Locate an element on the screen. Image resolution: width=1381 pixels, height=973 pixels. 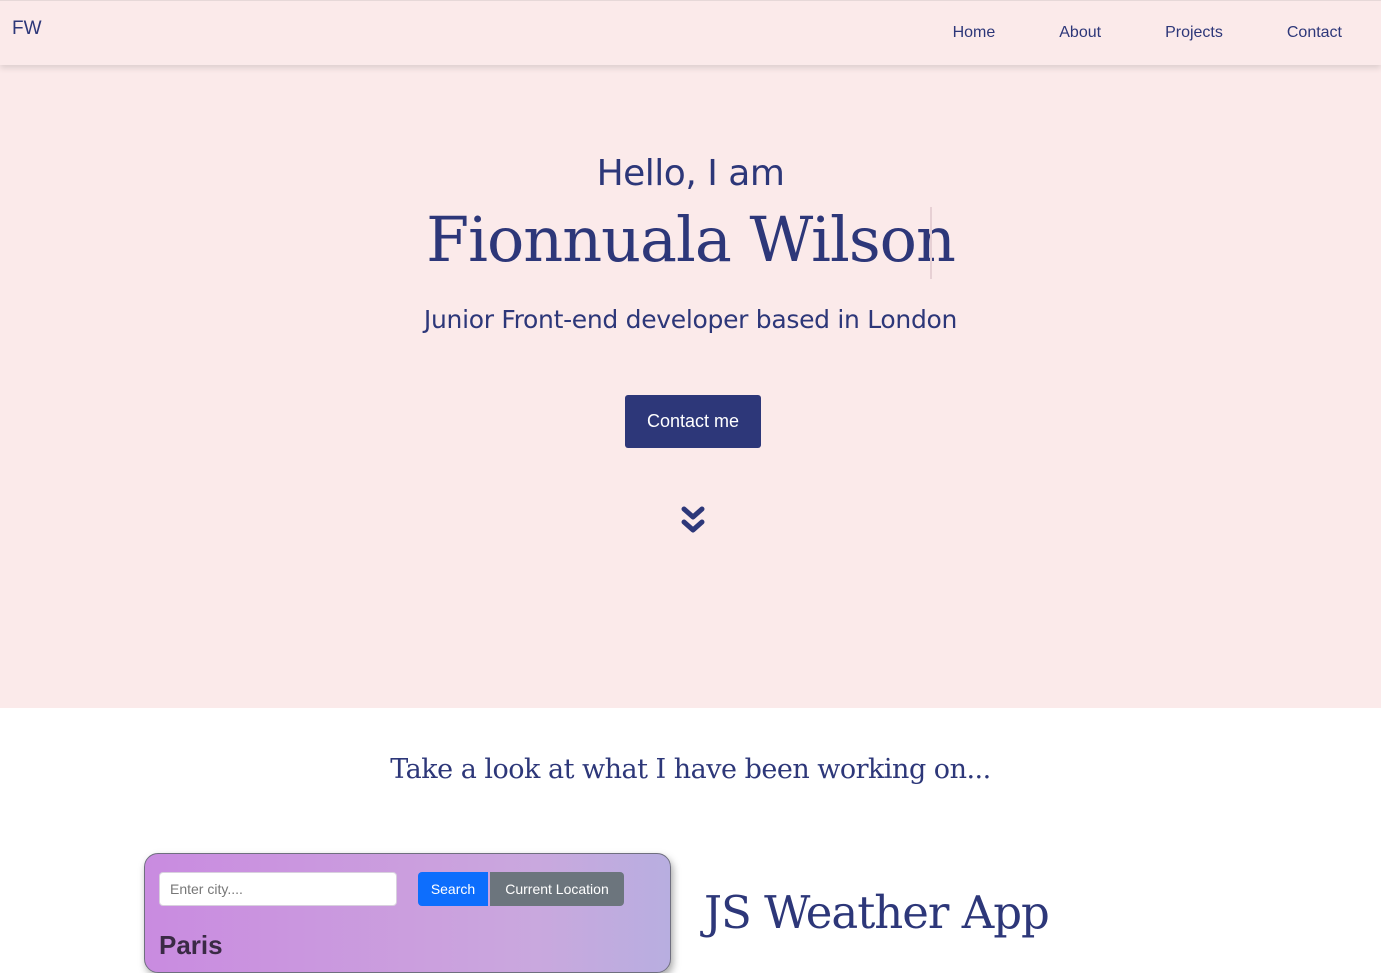
search-button: Search is located at coordinates (453, 889).